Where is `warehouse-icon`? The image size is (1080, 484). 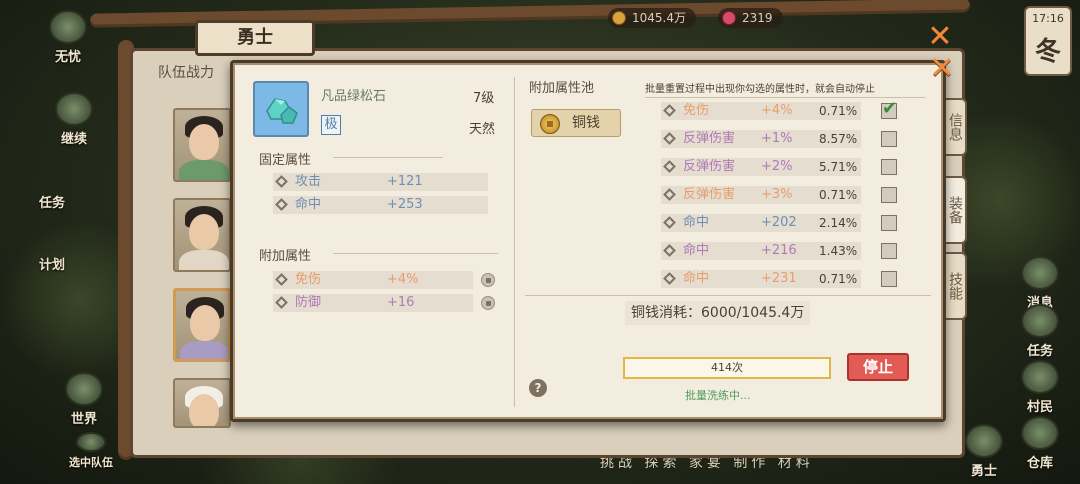 warehouse-icon is located at coordinates (1040, 433).